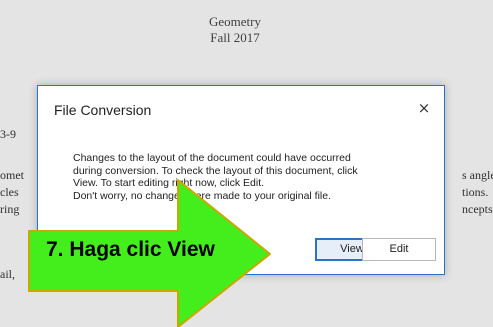  I want to click on annotation-label: 7. Haga clic View, so click(130, 249).